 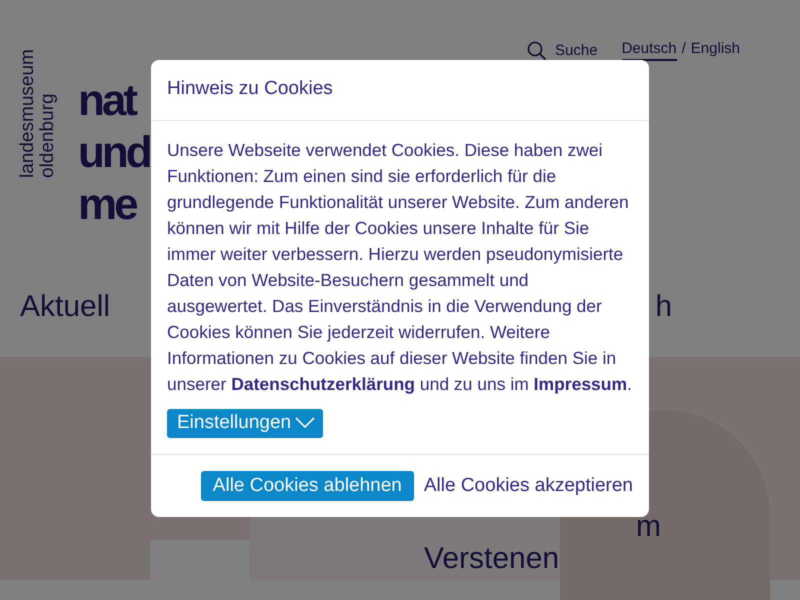 I want to click on teaser-title-fragment: m, so click(x=648, y=527).